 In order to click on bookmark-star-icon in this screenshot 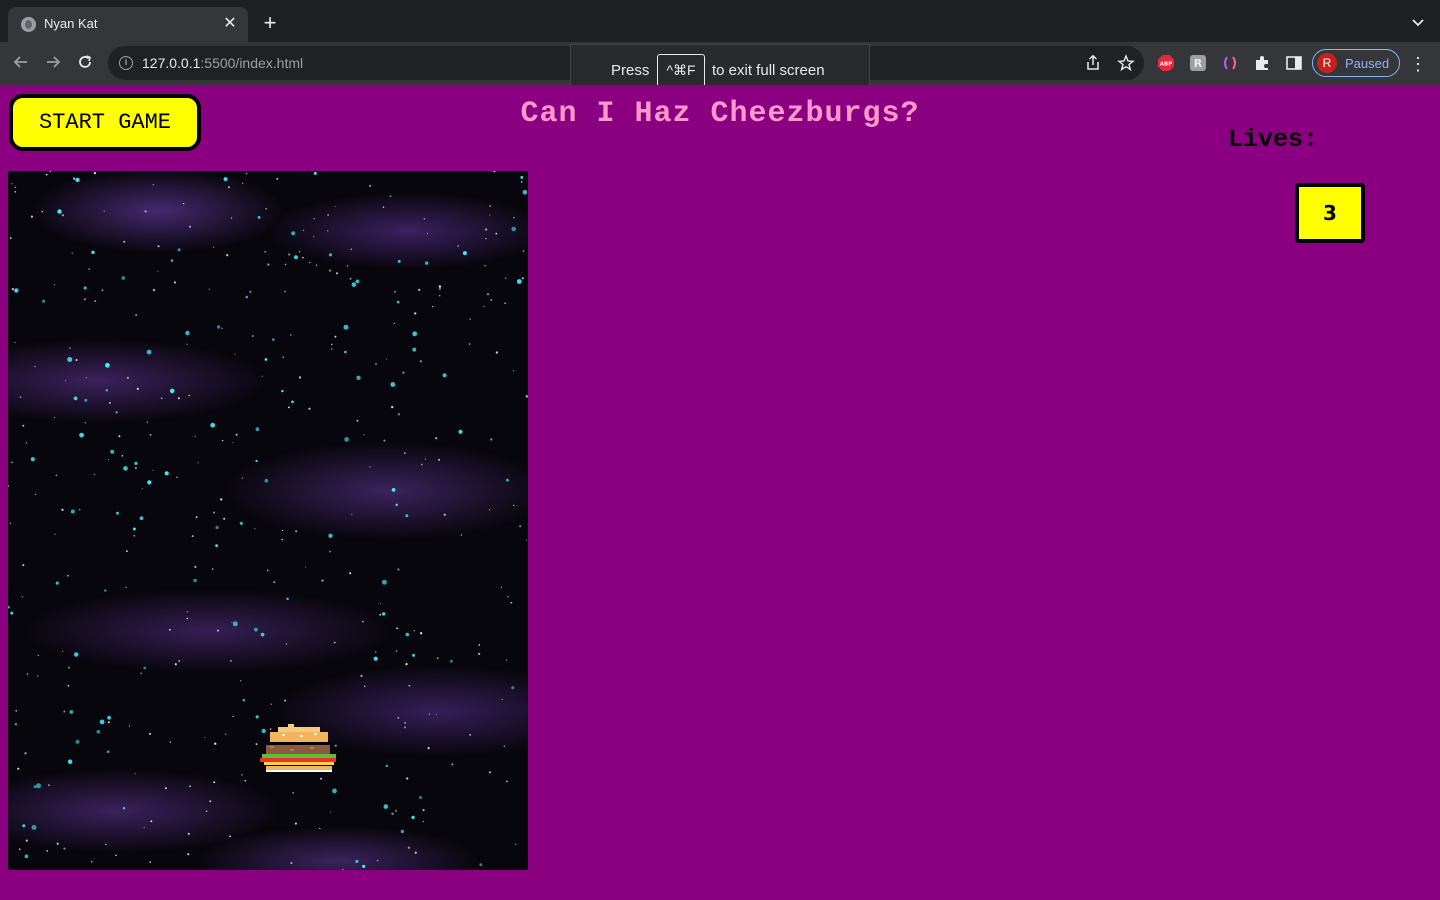, I will do `click(1126, 63)`.